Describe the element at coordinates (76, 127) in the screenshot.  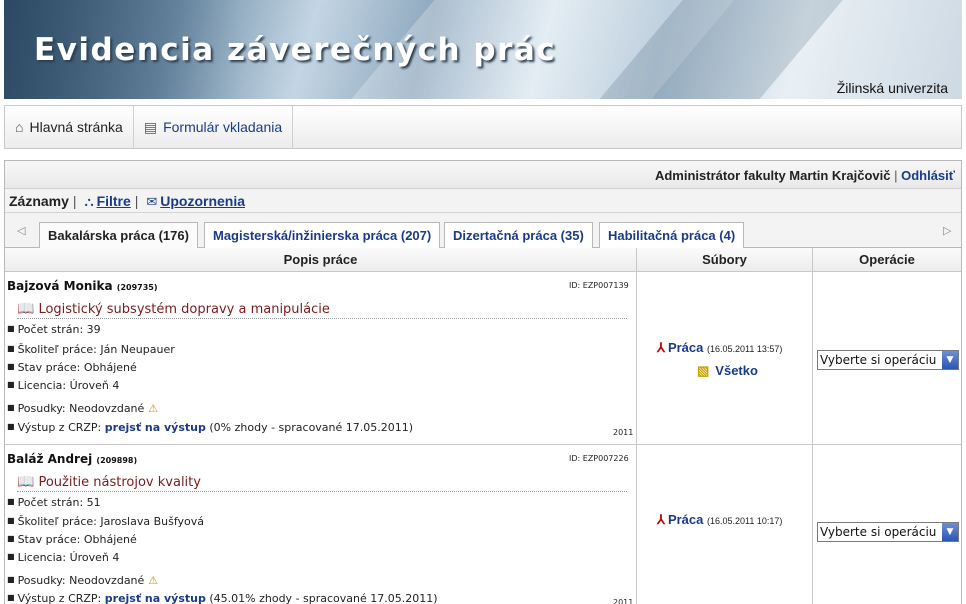
I see `menu-home-label: Hlavná stránka` at that location.